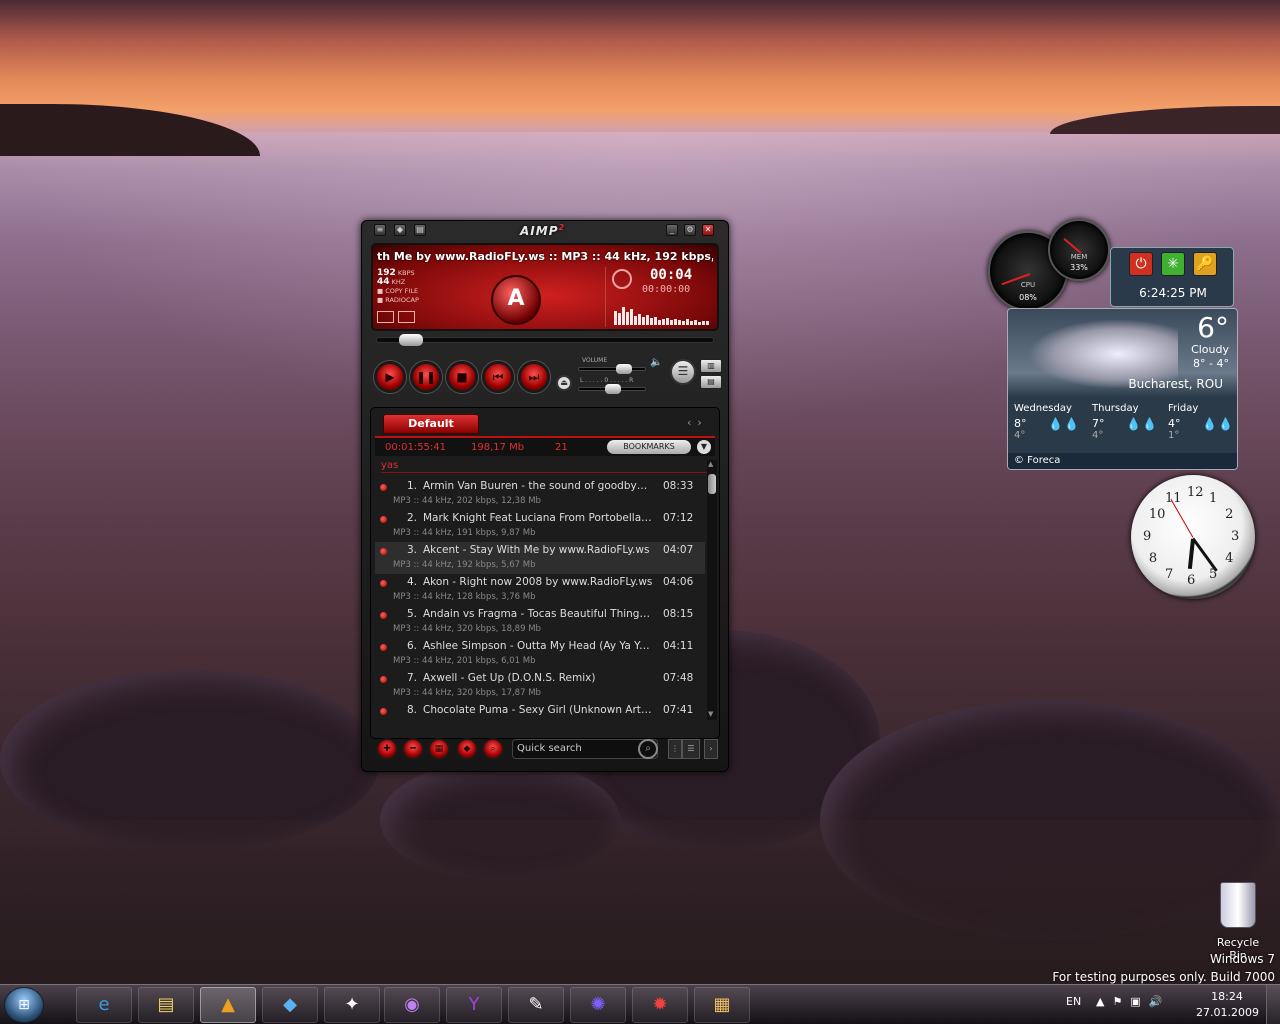 The width and height of the screenshot is (1280, 1024). I want to click on find-button: ⌕, so click(493, 749).